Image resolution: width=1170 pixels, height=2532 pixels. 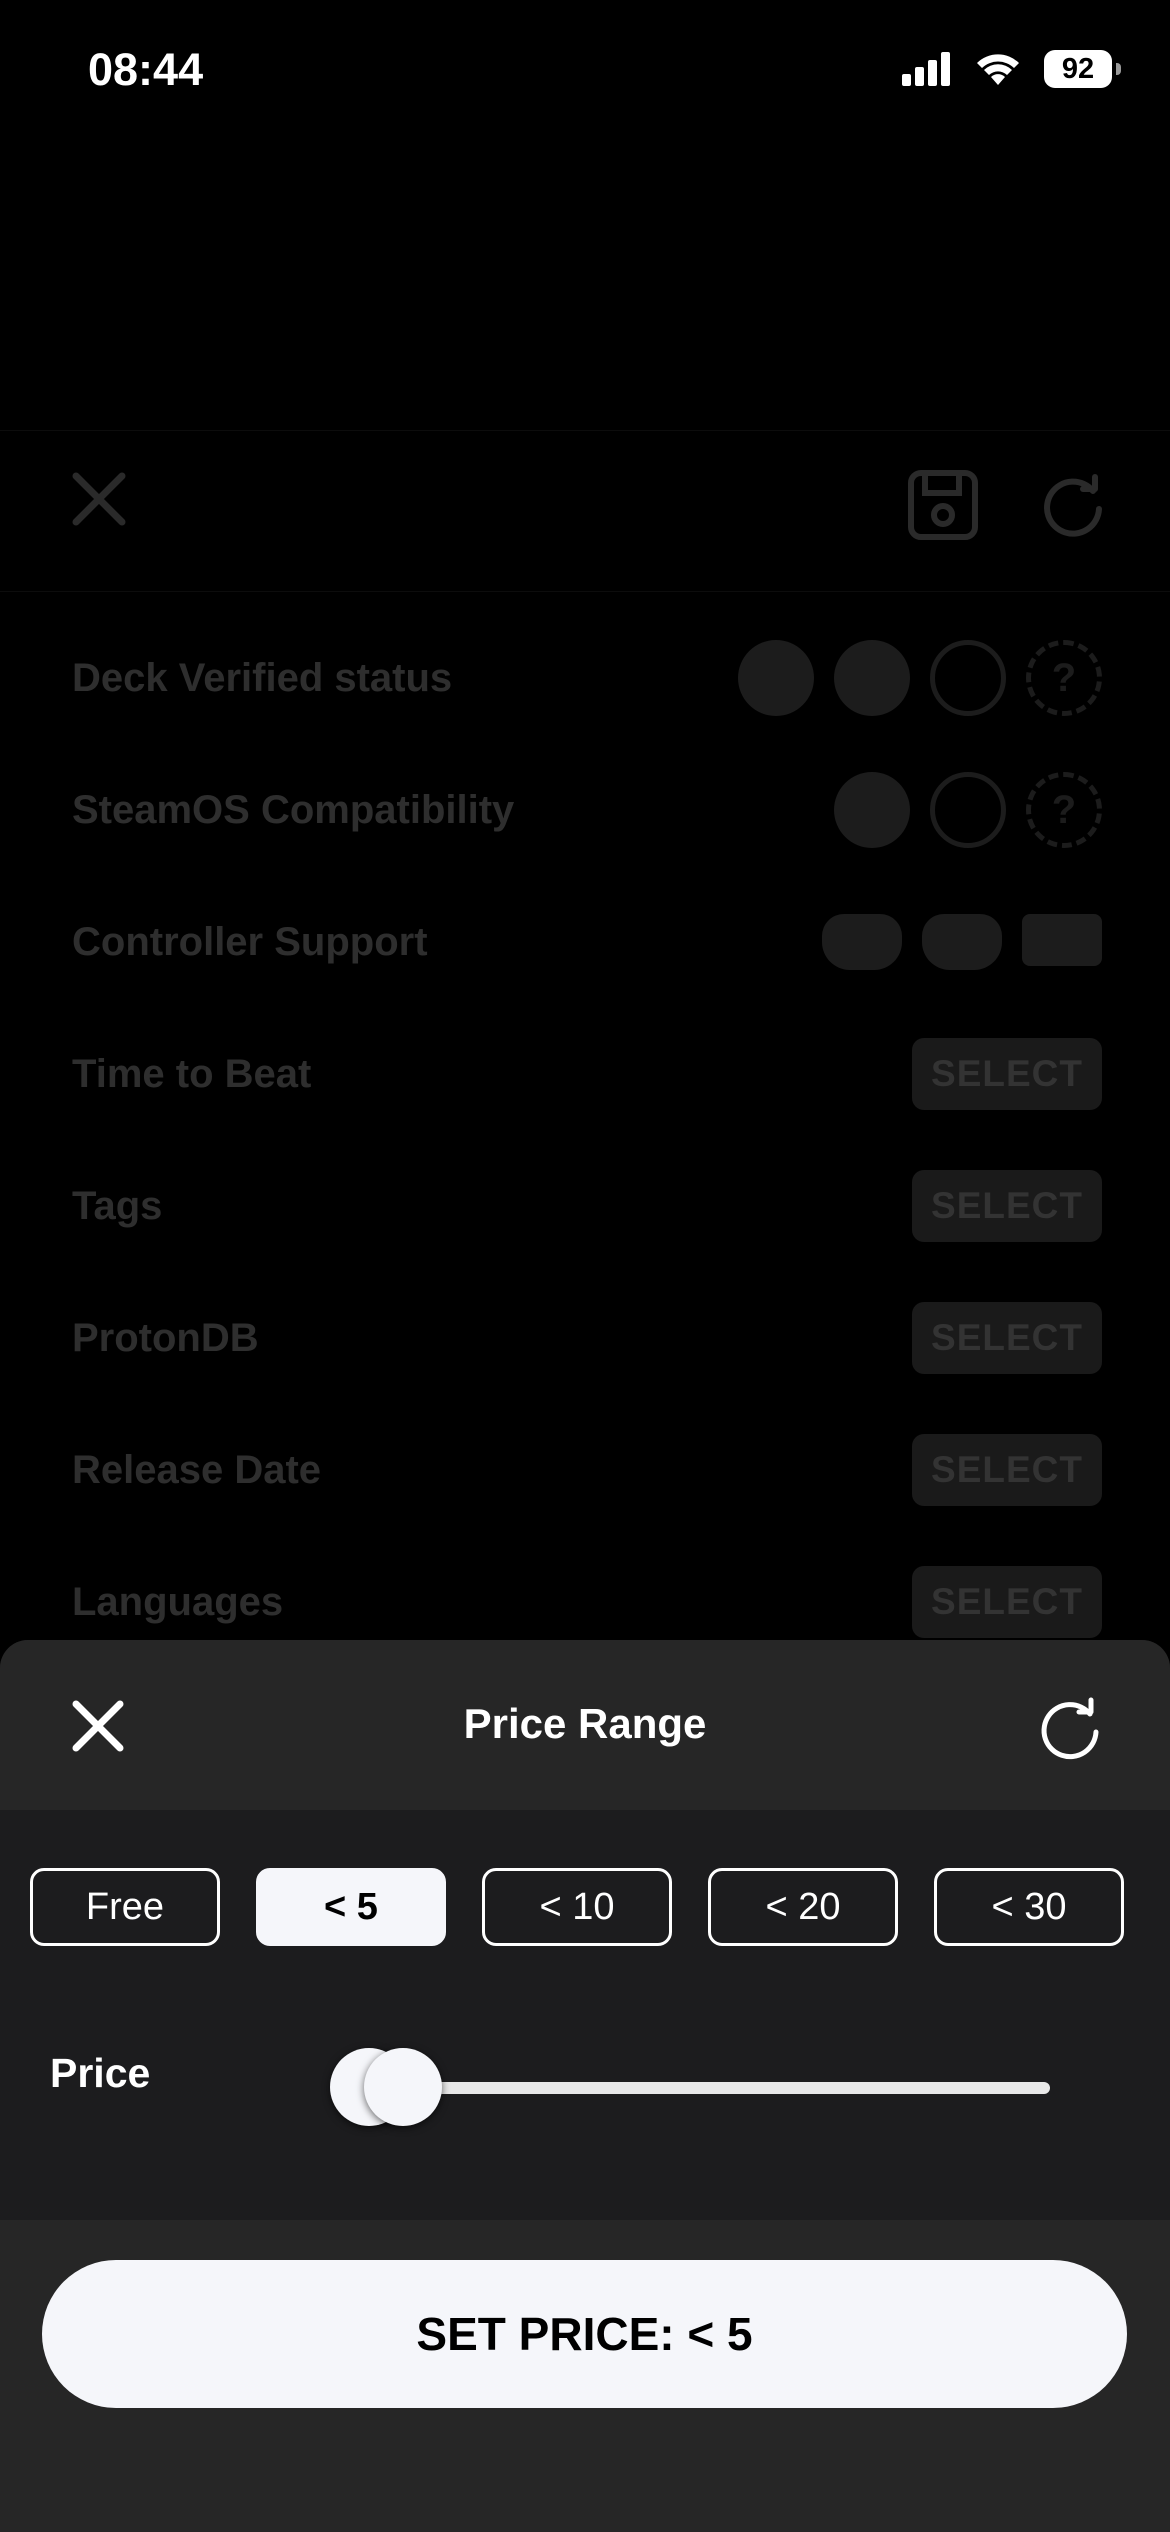 I want to click on price-slider-max-handle, so click(x=403, y=2087).